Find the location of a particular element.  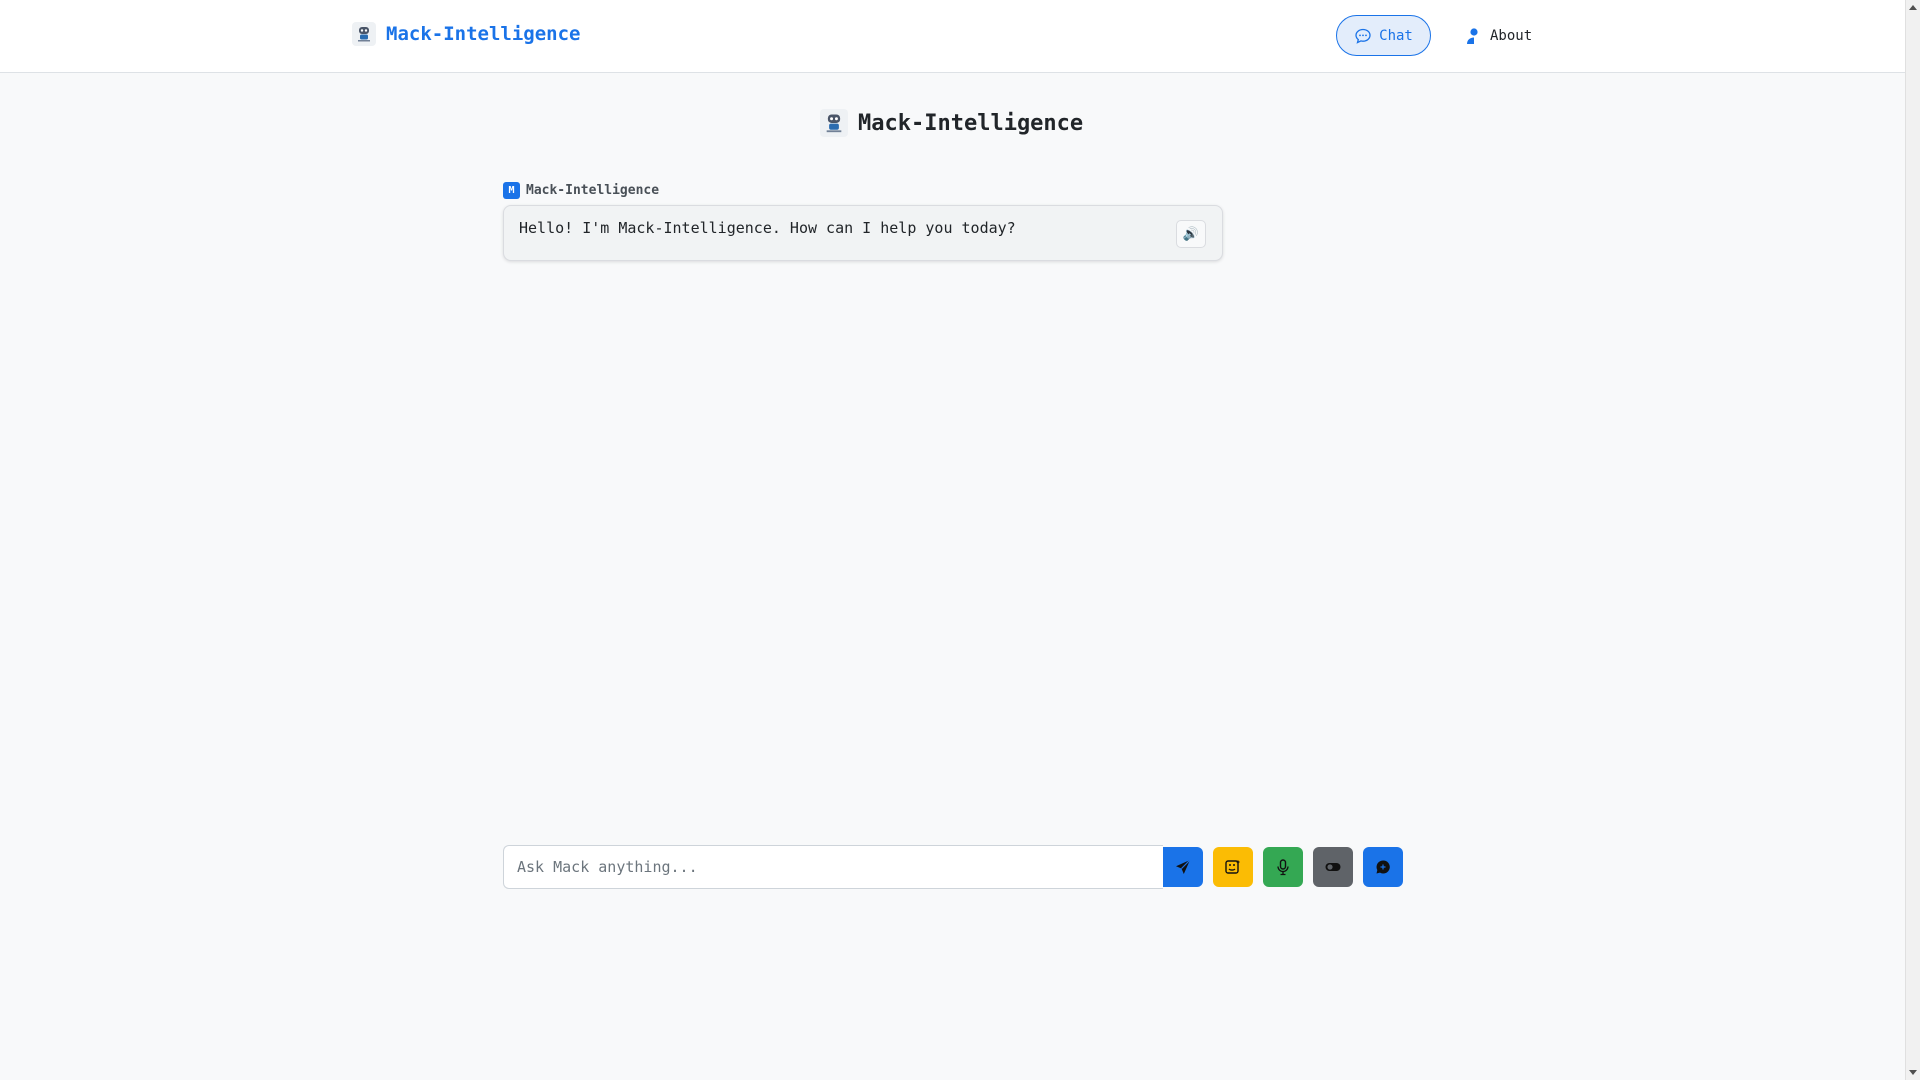

page-scrollbar is located at coordinates (1912, 540).